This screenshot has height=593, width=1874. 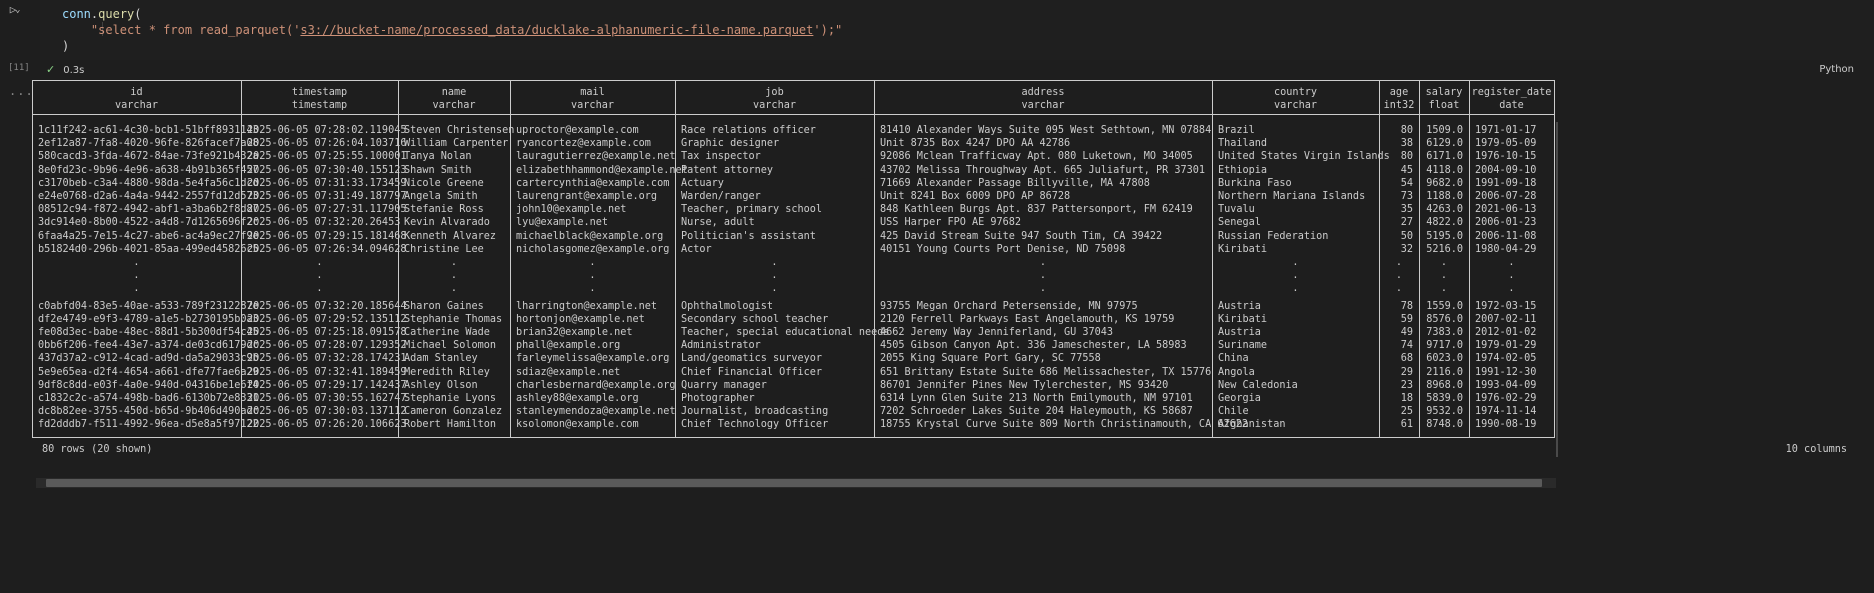 I want to click on table-cell: 2025-06-05 07:27:31.117905, so click(x=327, y=210).